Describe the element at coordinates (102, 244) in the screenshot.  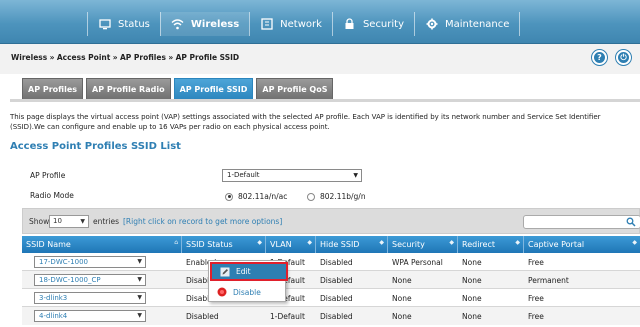
I see `col-ssid-name: SSID Name ⌂` at that location.